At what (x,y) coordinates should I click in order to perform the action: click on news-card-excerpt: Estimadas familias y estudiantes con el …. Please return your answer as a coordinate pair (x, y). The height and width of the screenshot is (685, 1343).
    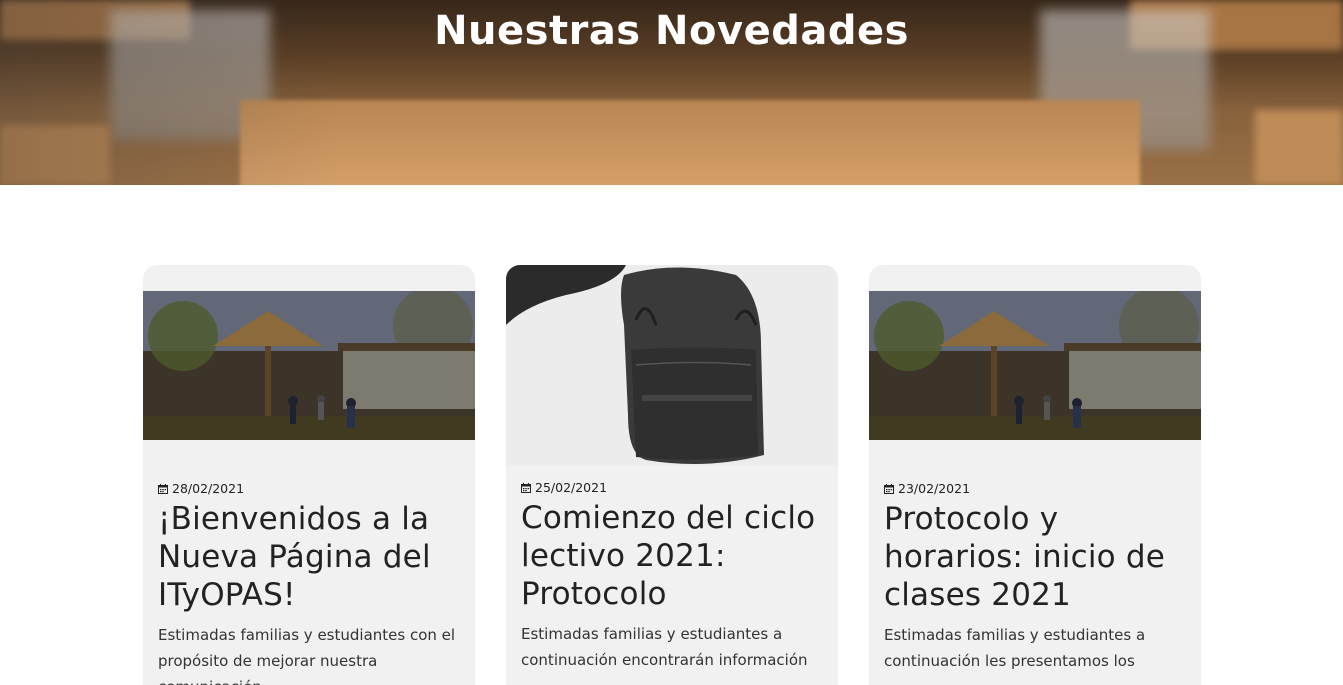
    Looking at the image, I should click on (307, 655).